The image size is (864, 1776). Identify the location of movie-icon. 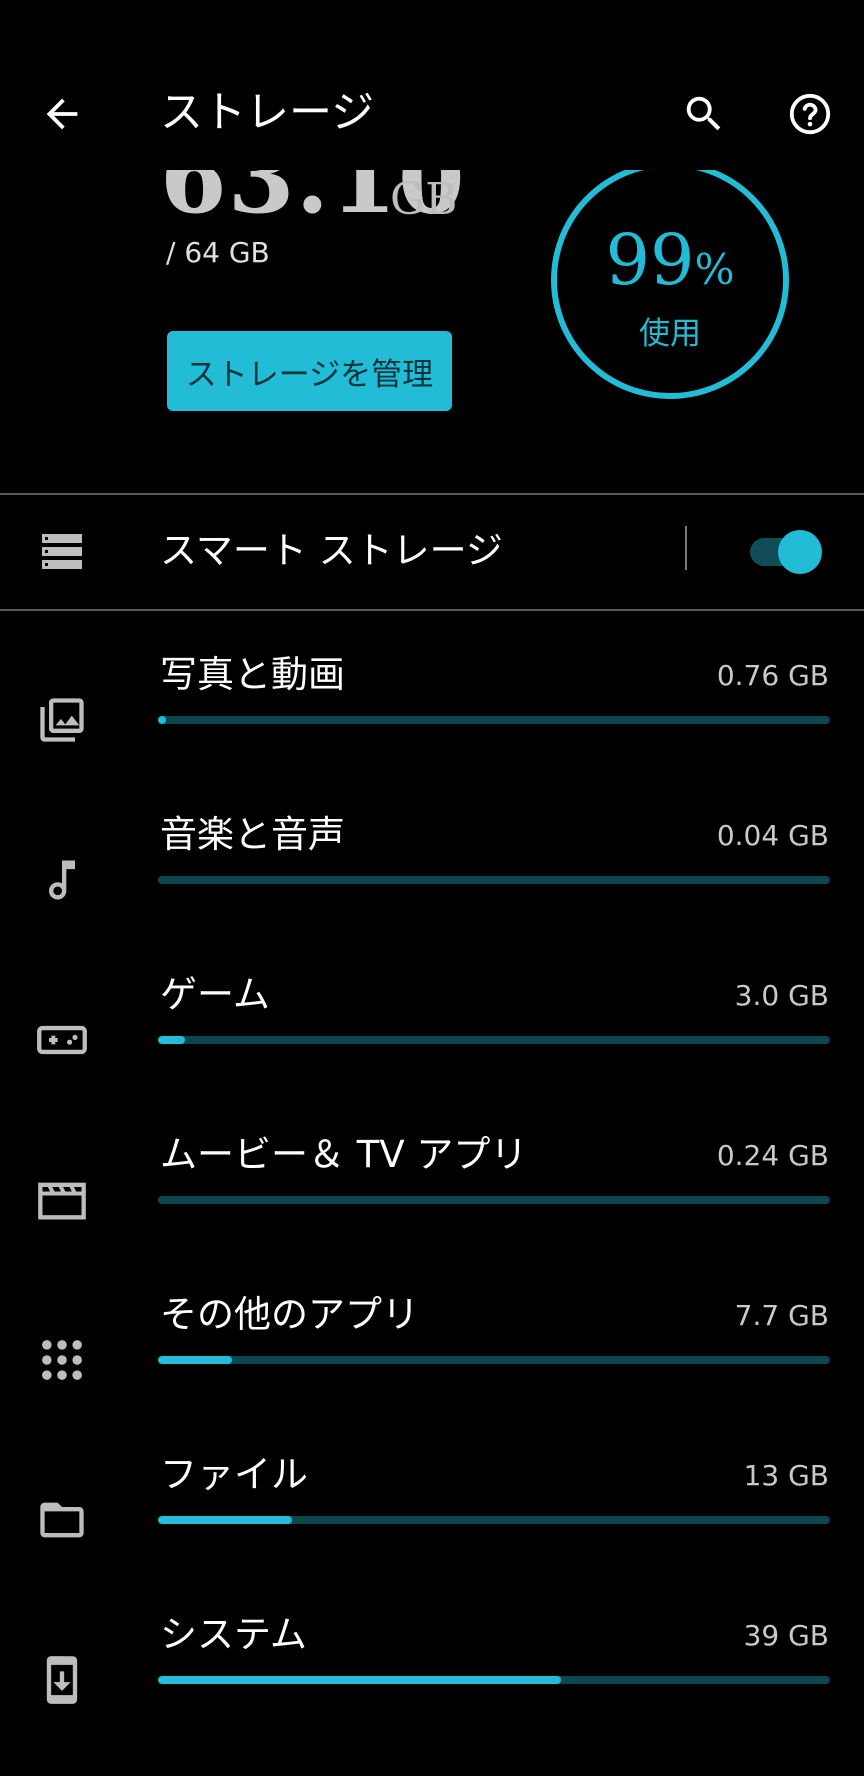
(62, 1201).